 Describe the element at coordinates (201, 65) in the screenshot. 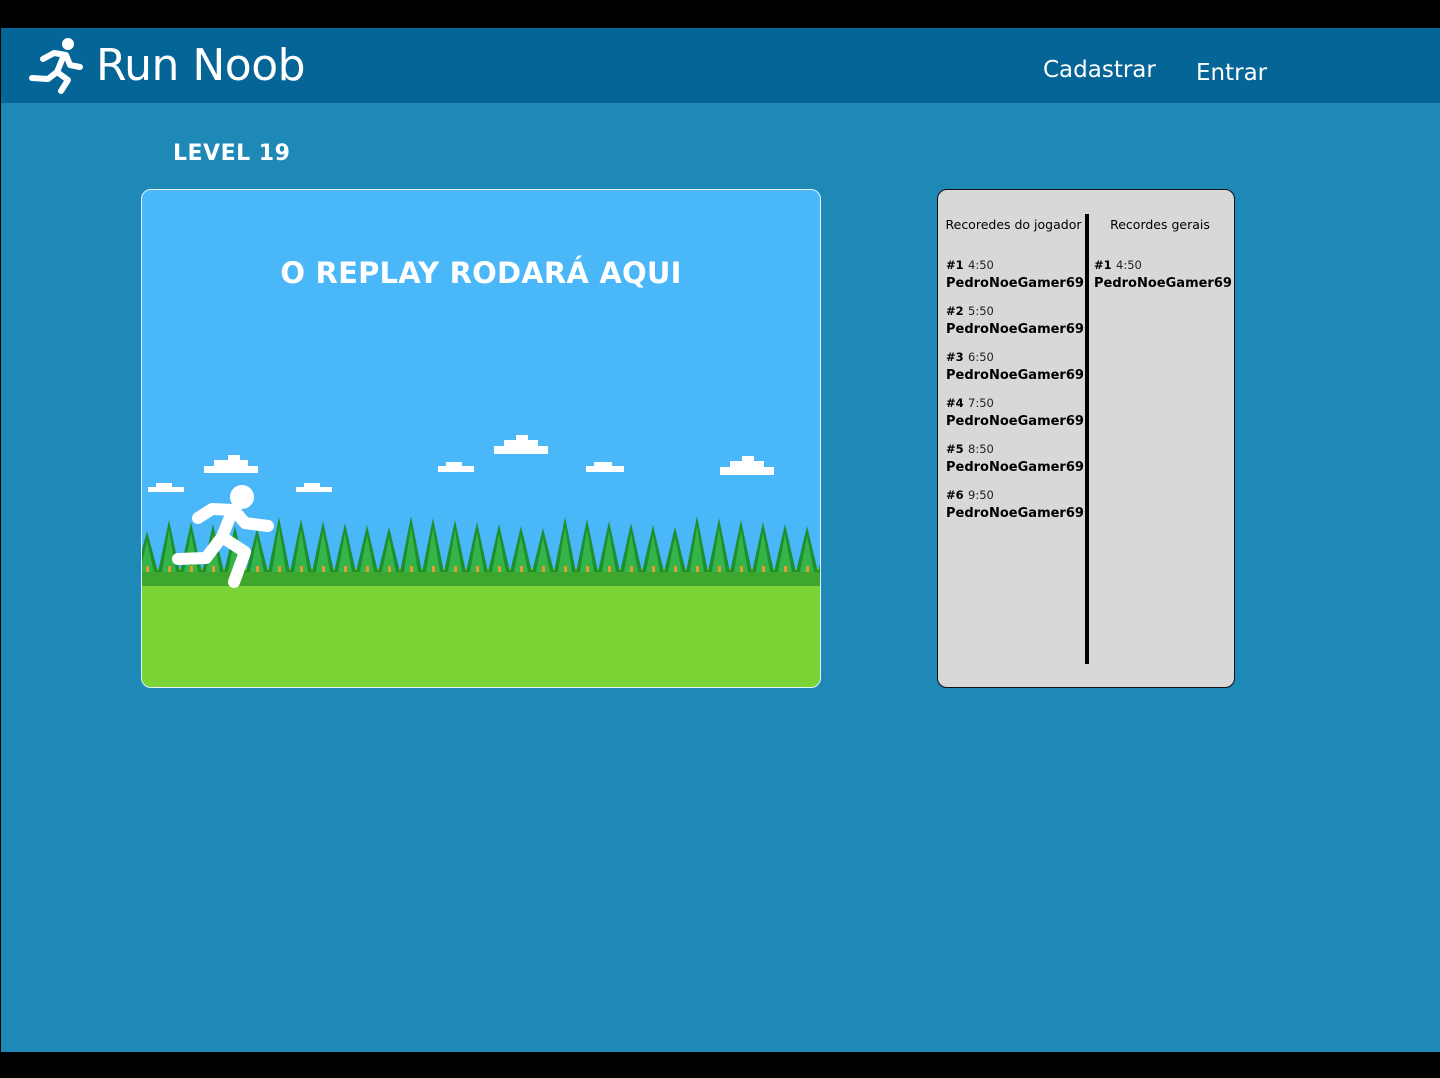

I see `brand-logo-text: Run Noob` at that location.